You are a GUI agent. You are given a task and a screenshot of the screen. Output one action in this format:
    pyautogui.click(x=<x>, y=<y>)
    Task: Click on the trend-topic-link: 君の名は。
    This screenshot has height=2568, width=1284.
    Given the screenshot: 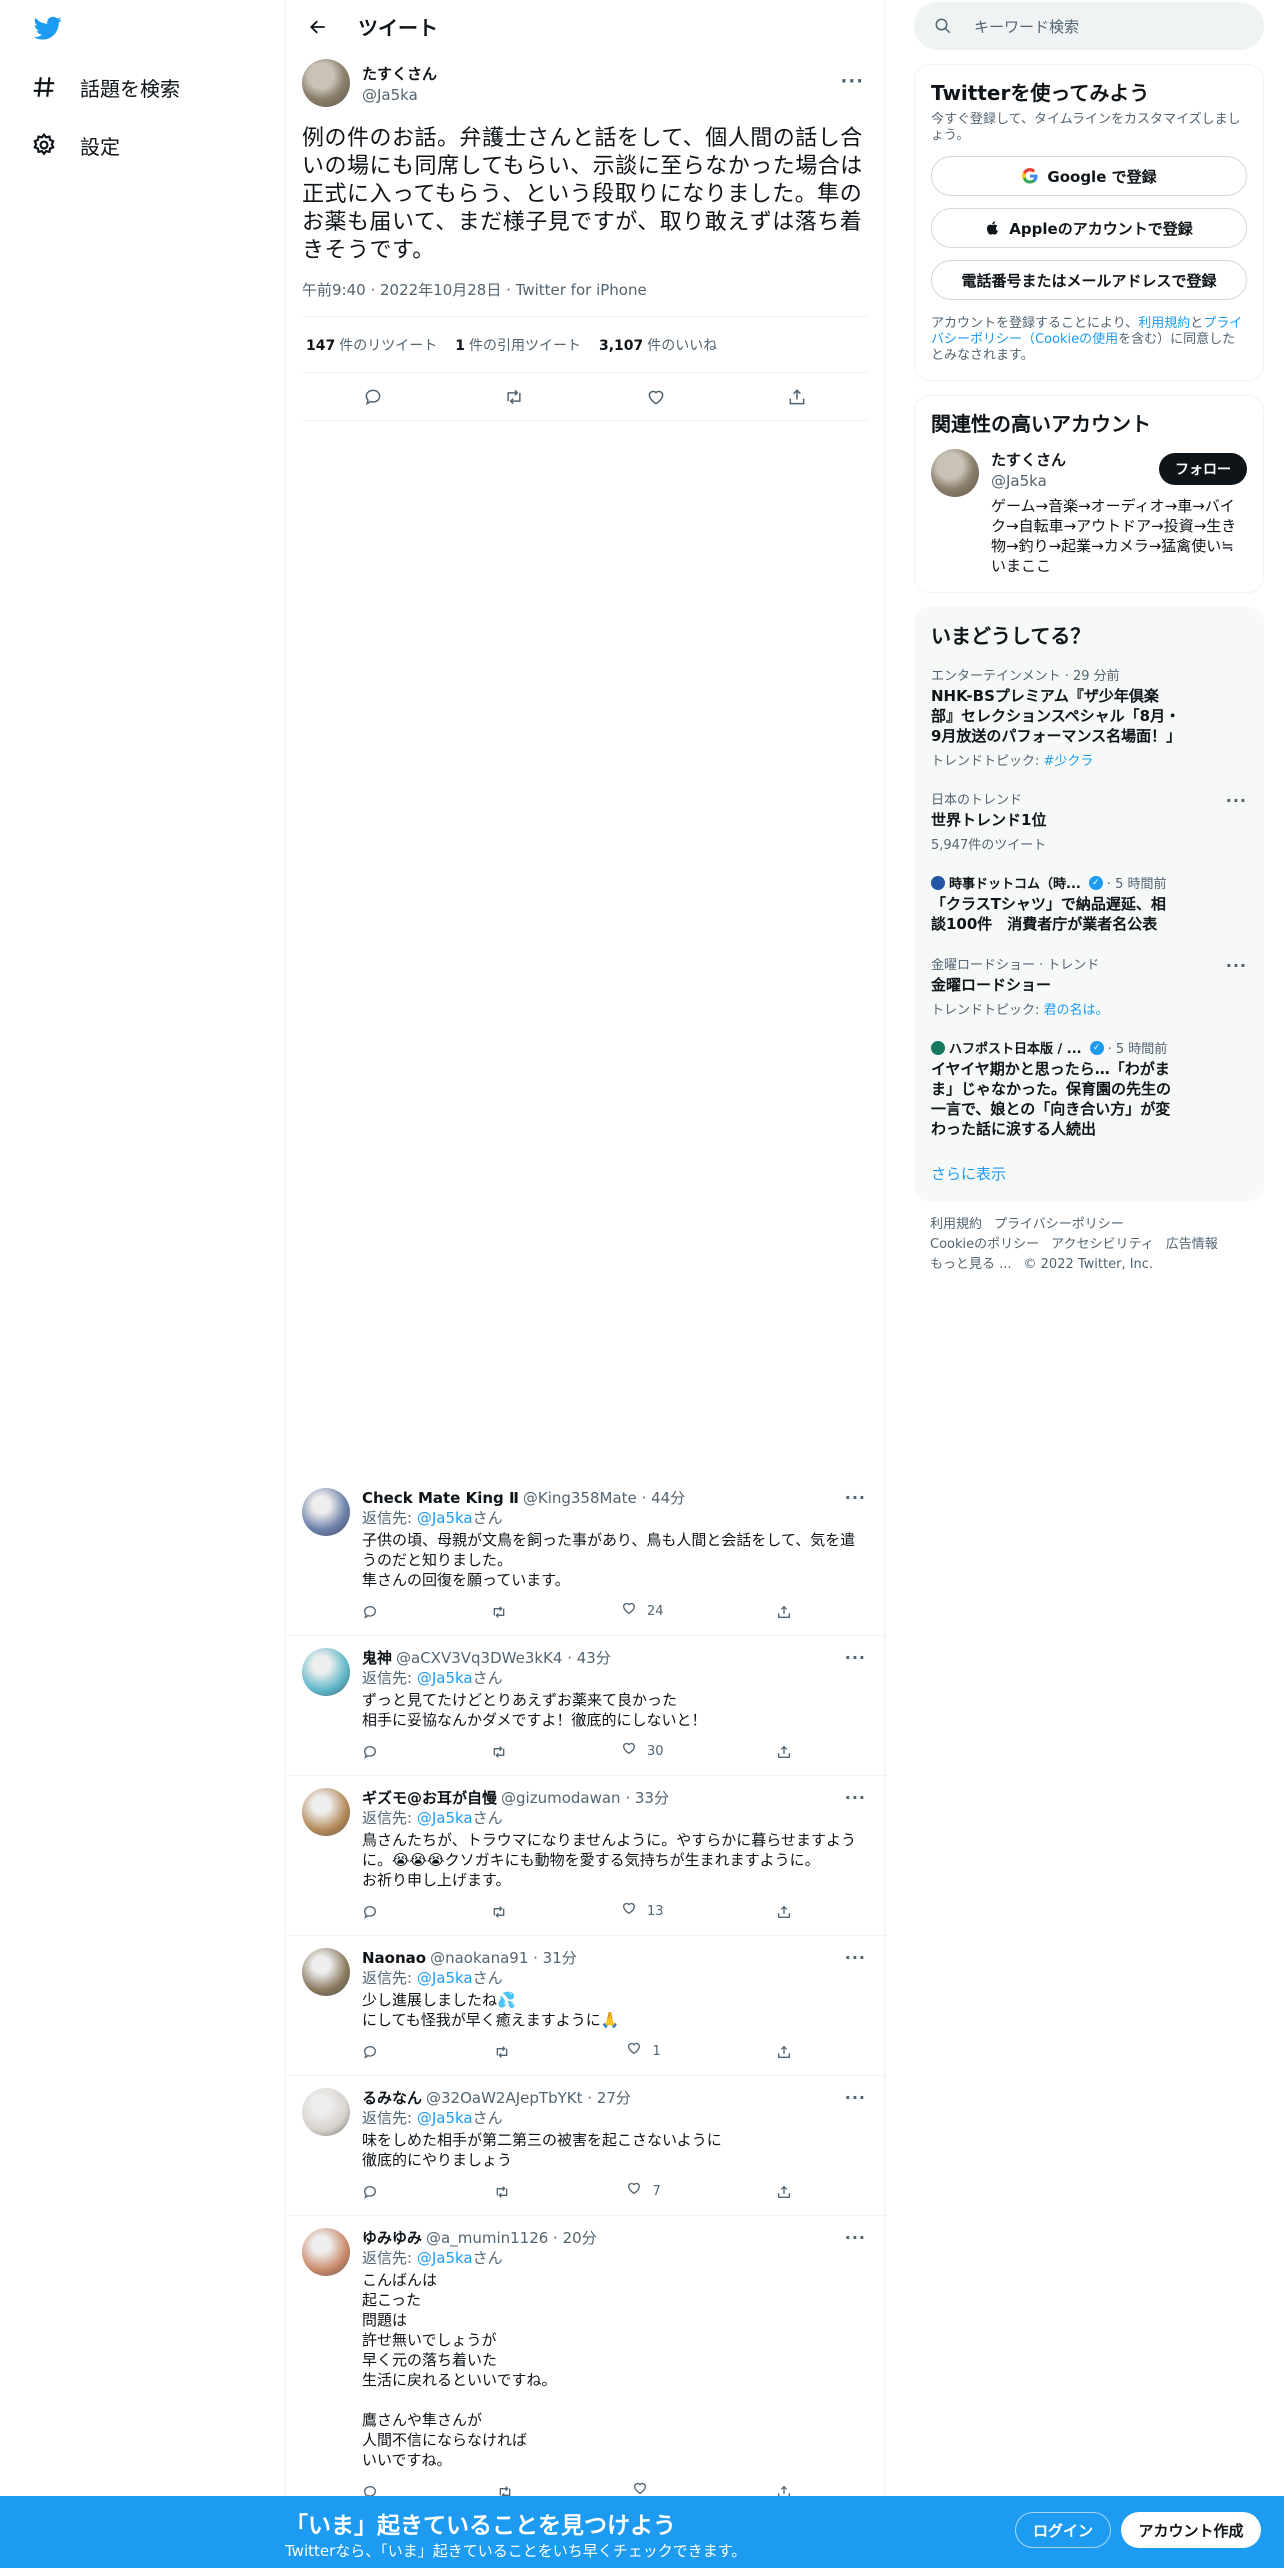 What is the action you would take?
    pyautogui.click(x=1076, y=1010)
    